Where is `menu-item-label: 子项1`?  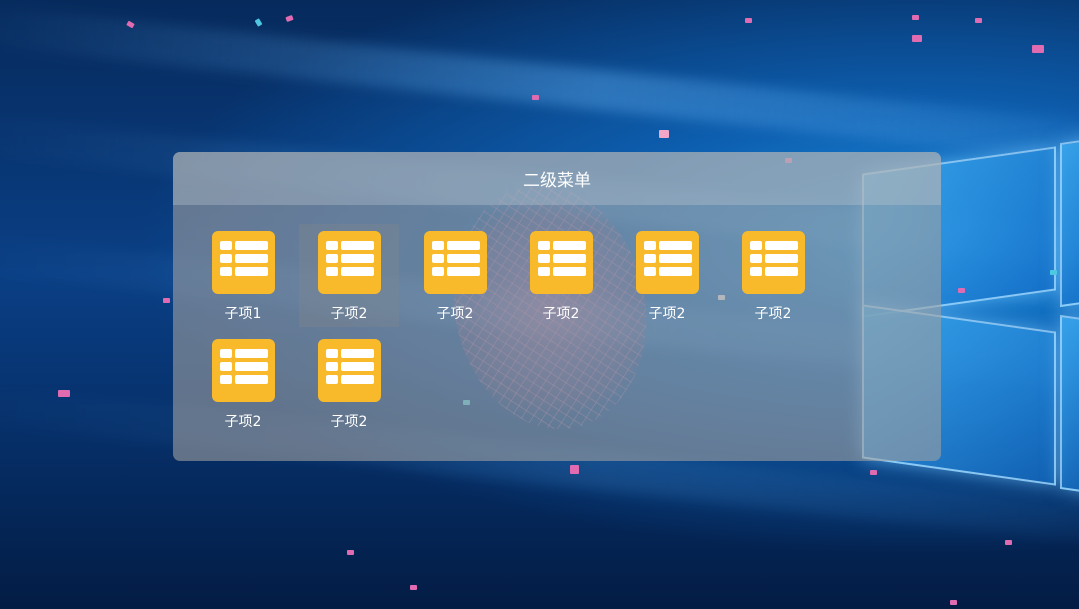 menu-item-label: 子项1 is located at coordinates (243, 314).